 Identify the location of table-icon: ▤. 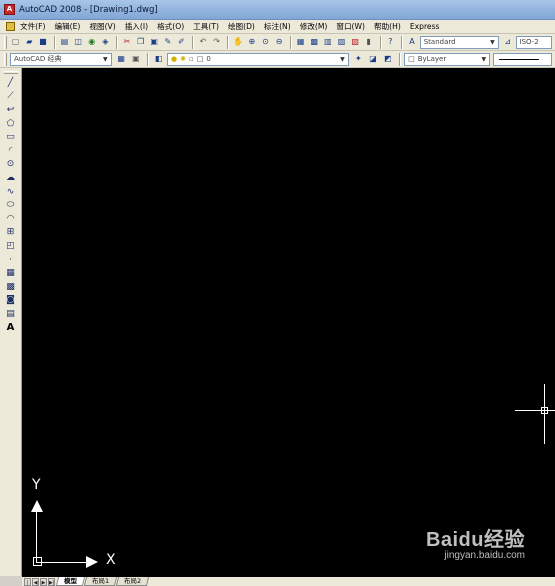
(11, 314).